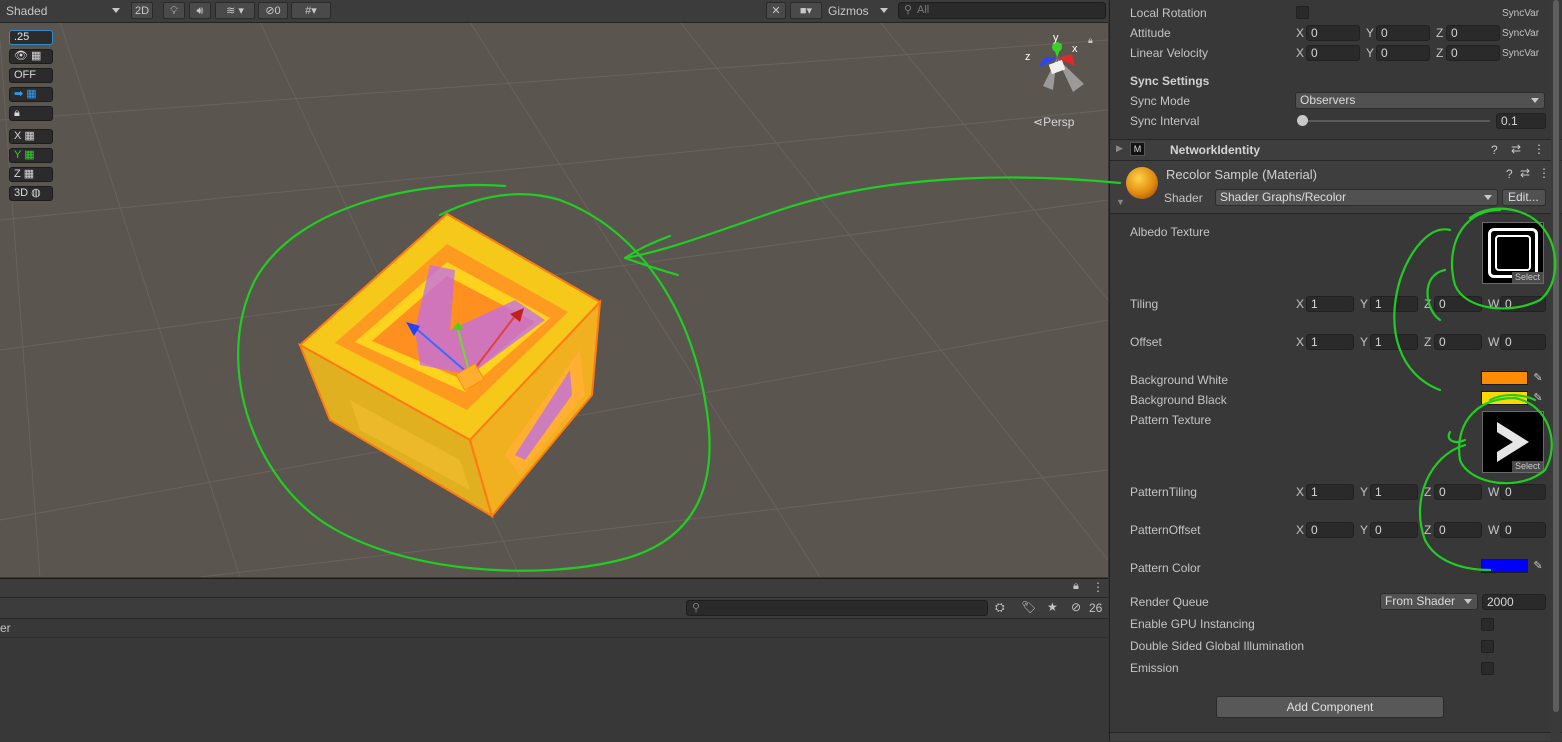 This screenshot has width=1562, height=742. Describe the element at coordinates (1356, 197) in the screenshot. I see `shader-dropdown: Shader Graphs/Recolor` at that location.